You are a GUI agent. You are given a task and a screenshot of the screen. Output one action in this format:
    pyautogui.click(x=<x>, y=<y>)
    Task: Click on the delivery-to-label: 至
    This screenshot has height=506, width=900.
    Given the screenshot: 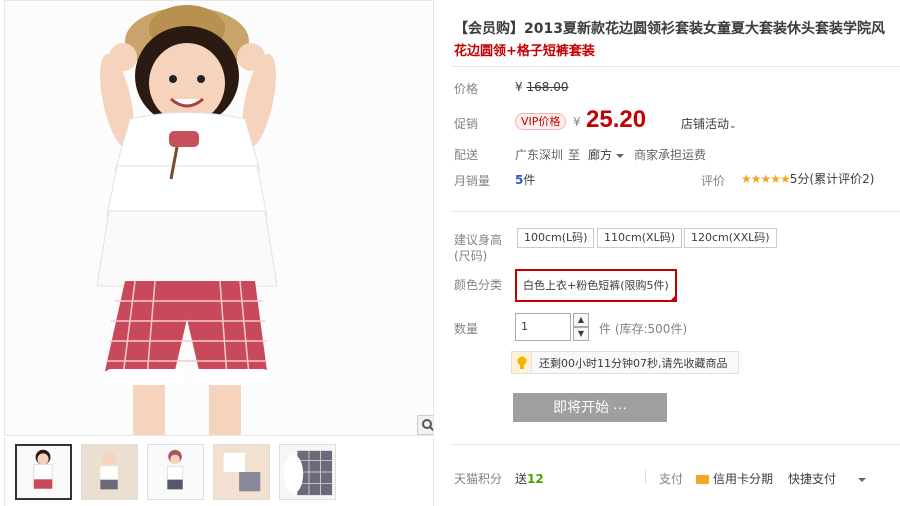 What is the action you would take?
    pyautogui.click(x=574, y=155)
    